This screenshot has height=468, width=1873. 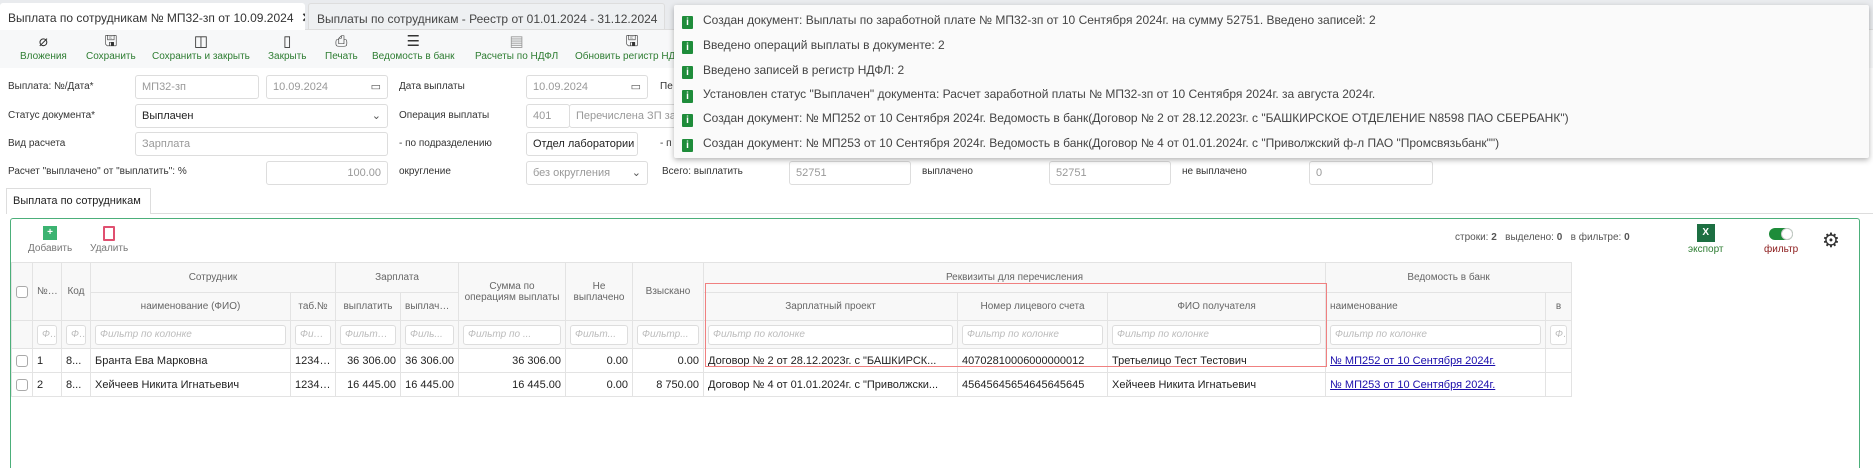 I want to click on col-paid: выплачено, so click(x=429, y=306).